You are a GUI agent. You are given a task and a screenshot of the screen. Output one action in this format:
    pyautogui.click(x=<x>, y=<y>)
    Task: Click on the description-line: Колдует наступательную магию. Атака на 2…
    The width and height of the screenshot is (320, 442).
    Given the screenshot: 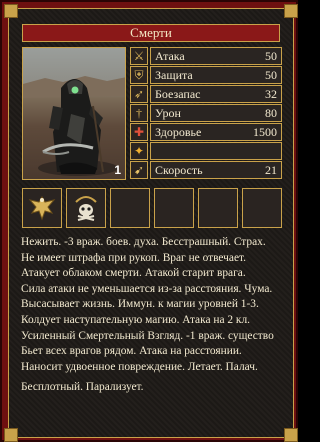 What is the action you would take?
    pyautogui.click(x=135, y=319)
    